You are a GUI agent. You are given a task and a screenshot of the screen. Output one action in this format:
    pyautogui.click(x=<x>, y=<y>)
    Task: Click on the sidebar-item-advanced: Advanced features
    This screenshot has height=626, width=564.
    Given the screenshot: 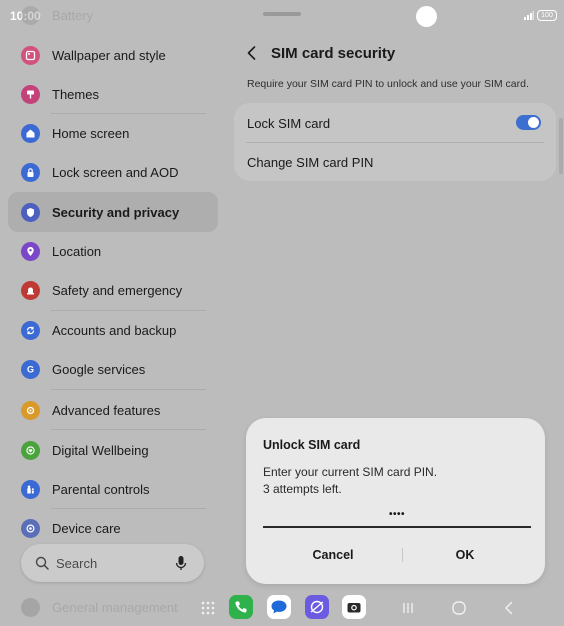 What is the action you would take?
    pyautogui.click(x=113, y=410)
    